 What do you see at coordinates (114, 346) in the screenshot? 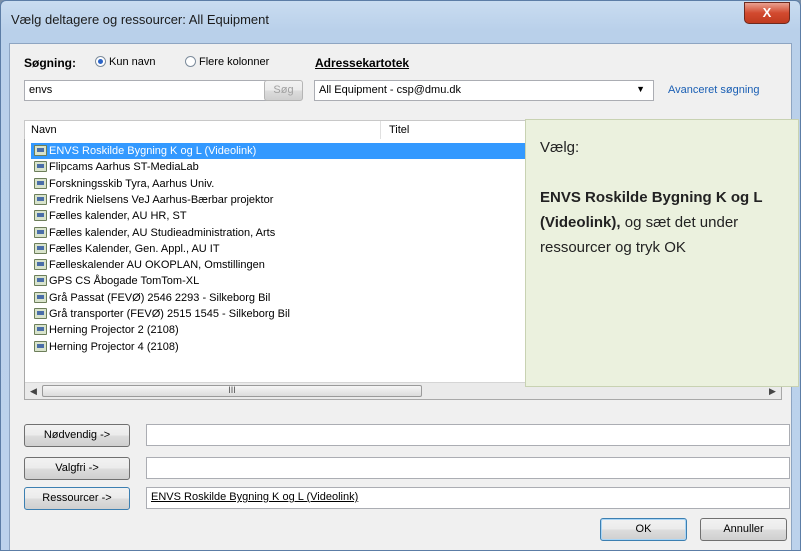
I see `list-item-label: Herning Projector 4 (2108)` at bounding box center [114, 346].